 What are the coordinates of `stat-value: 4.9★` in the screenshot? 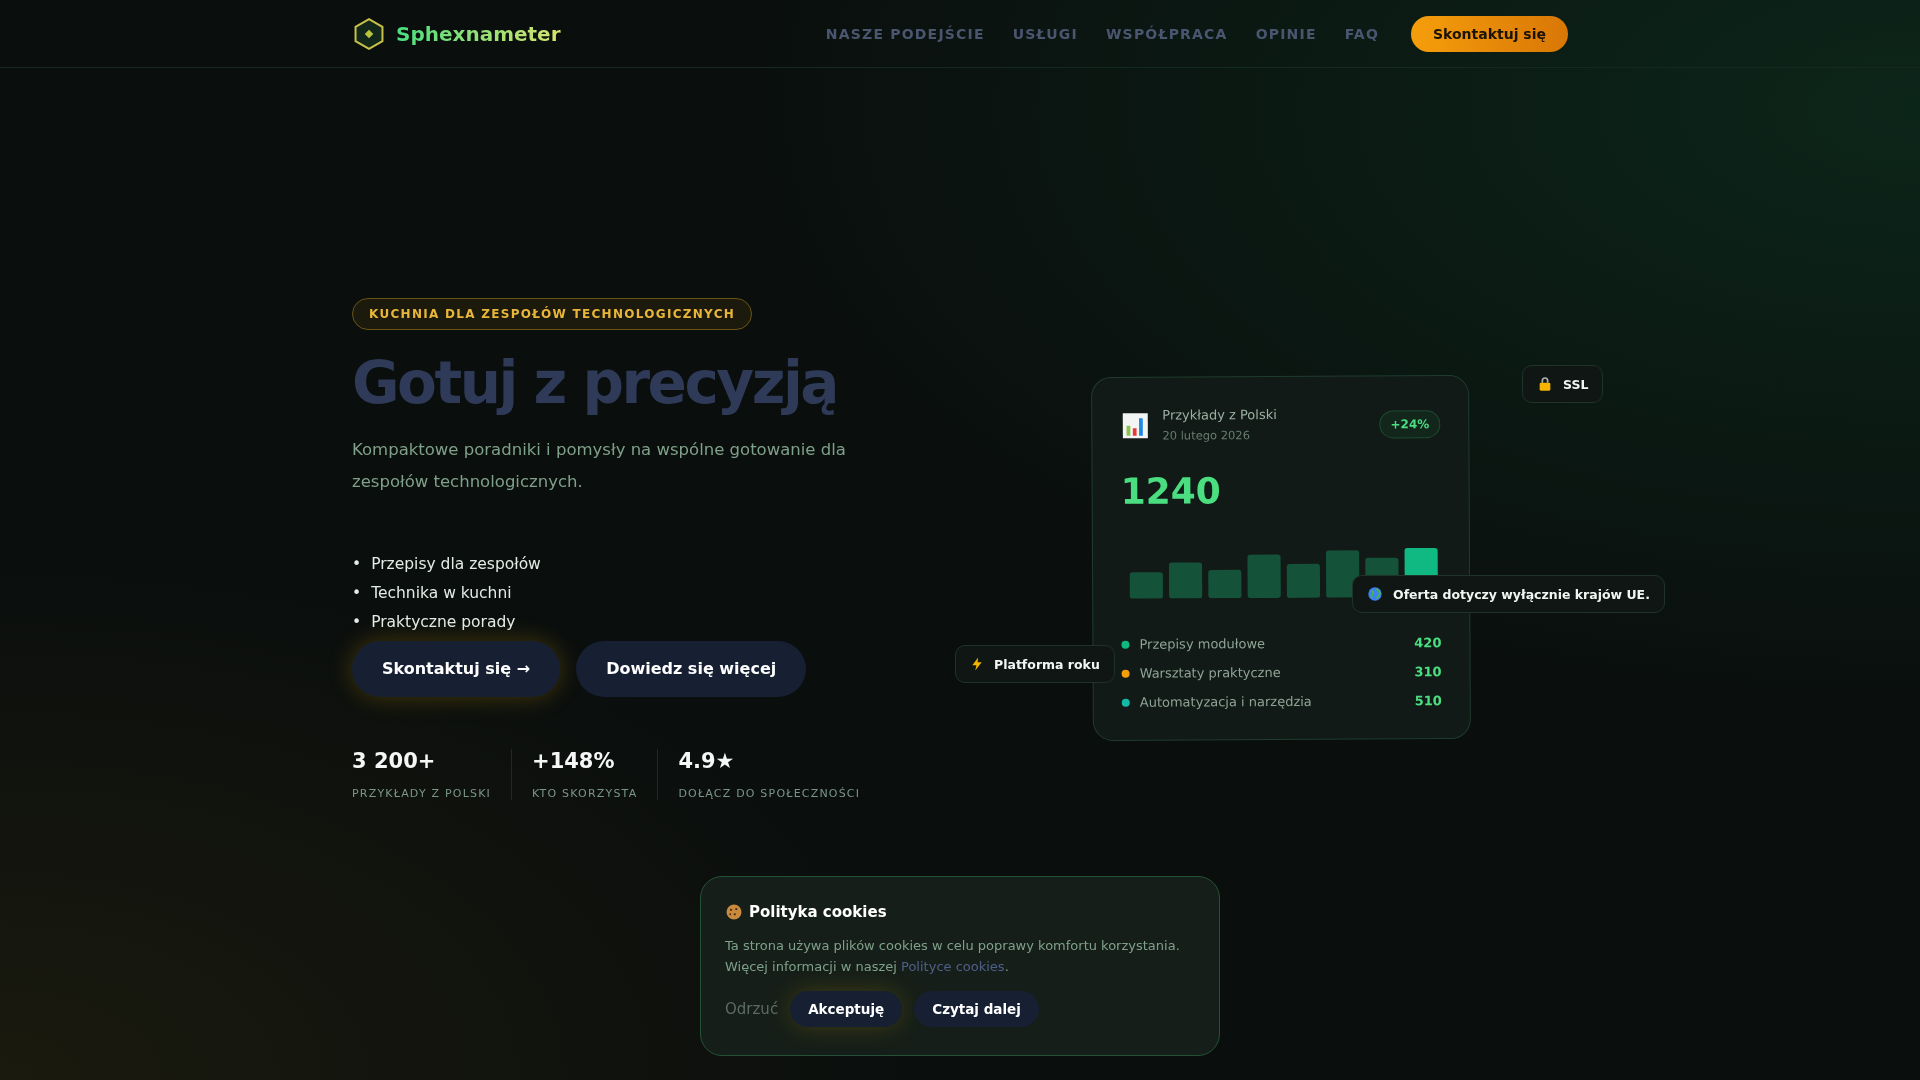 It's located at (707, 760).